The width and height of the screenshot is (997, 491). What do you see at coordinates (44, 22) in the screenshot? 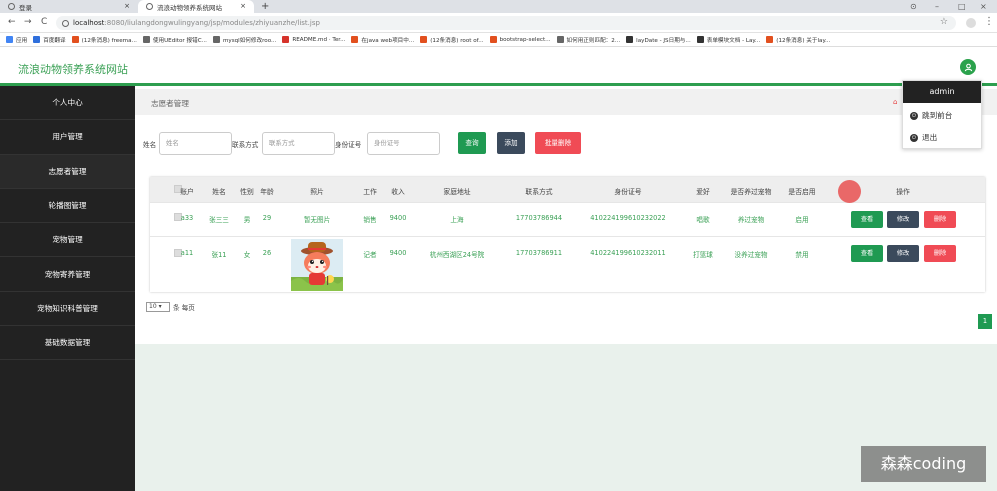
I see `reload-button: C` at bounding box center [44, 22].